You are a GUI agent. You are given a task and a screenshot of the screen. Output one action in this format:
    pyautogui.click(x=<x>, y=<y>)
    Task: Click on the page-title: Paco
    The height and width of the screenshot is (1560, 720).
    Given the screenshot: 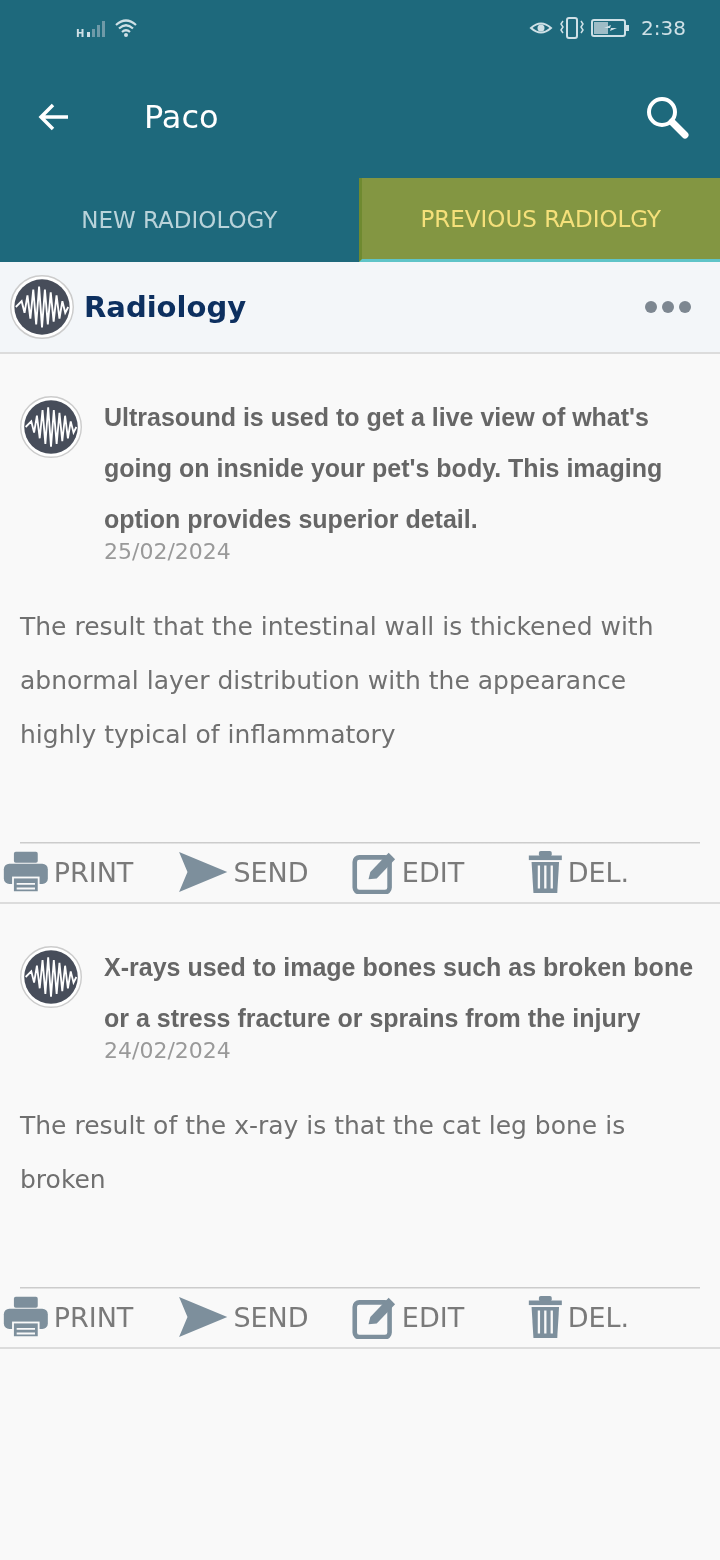 What is the action you would take?
    pyautogui.click(x=182, y=116)
    